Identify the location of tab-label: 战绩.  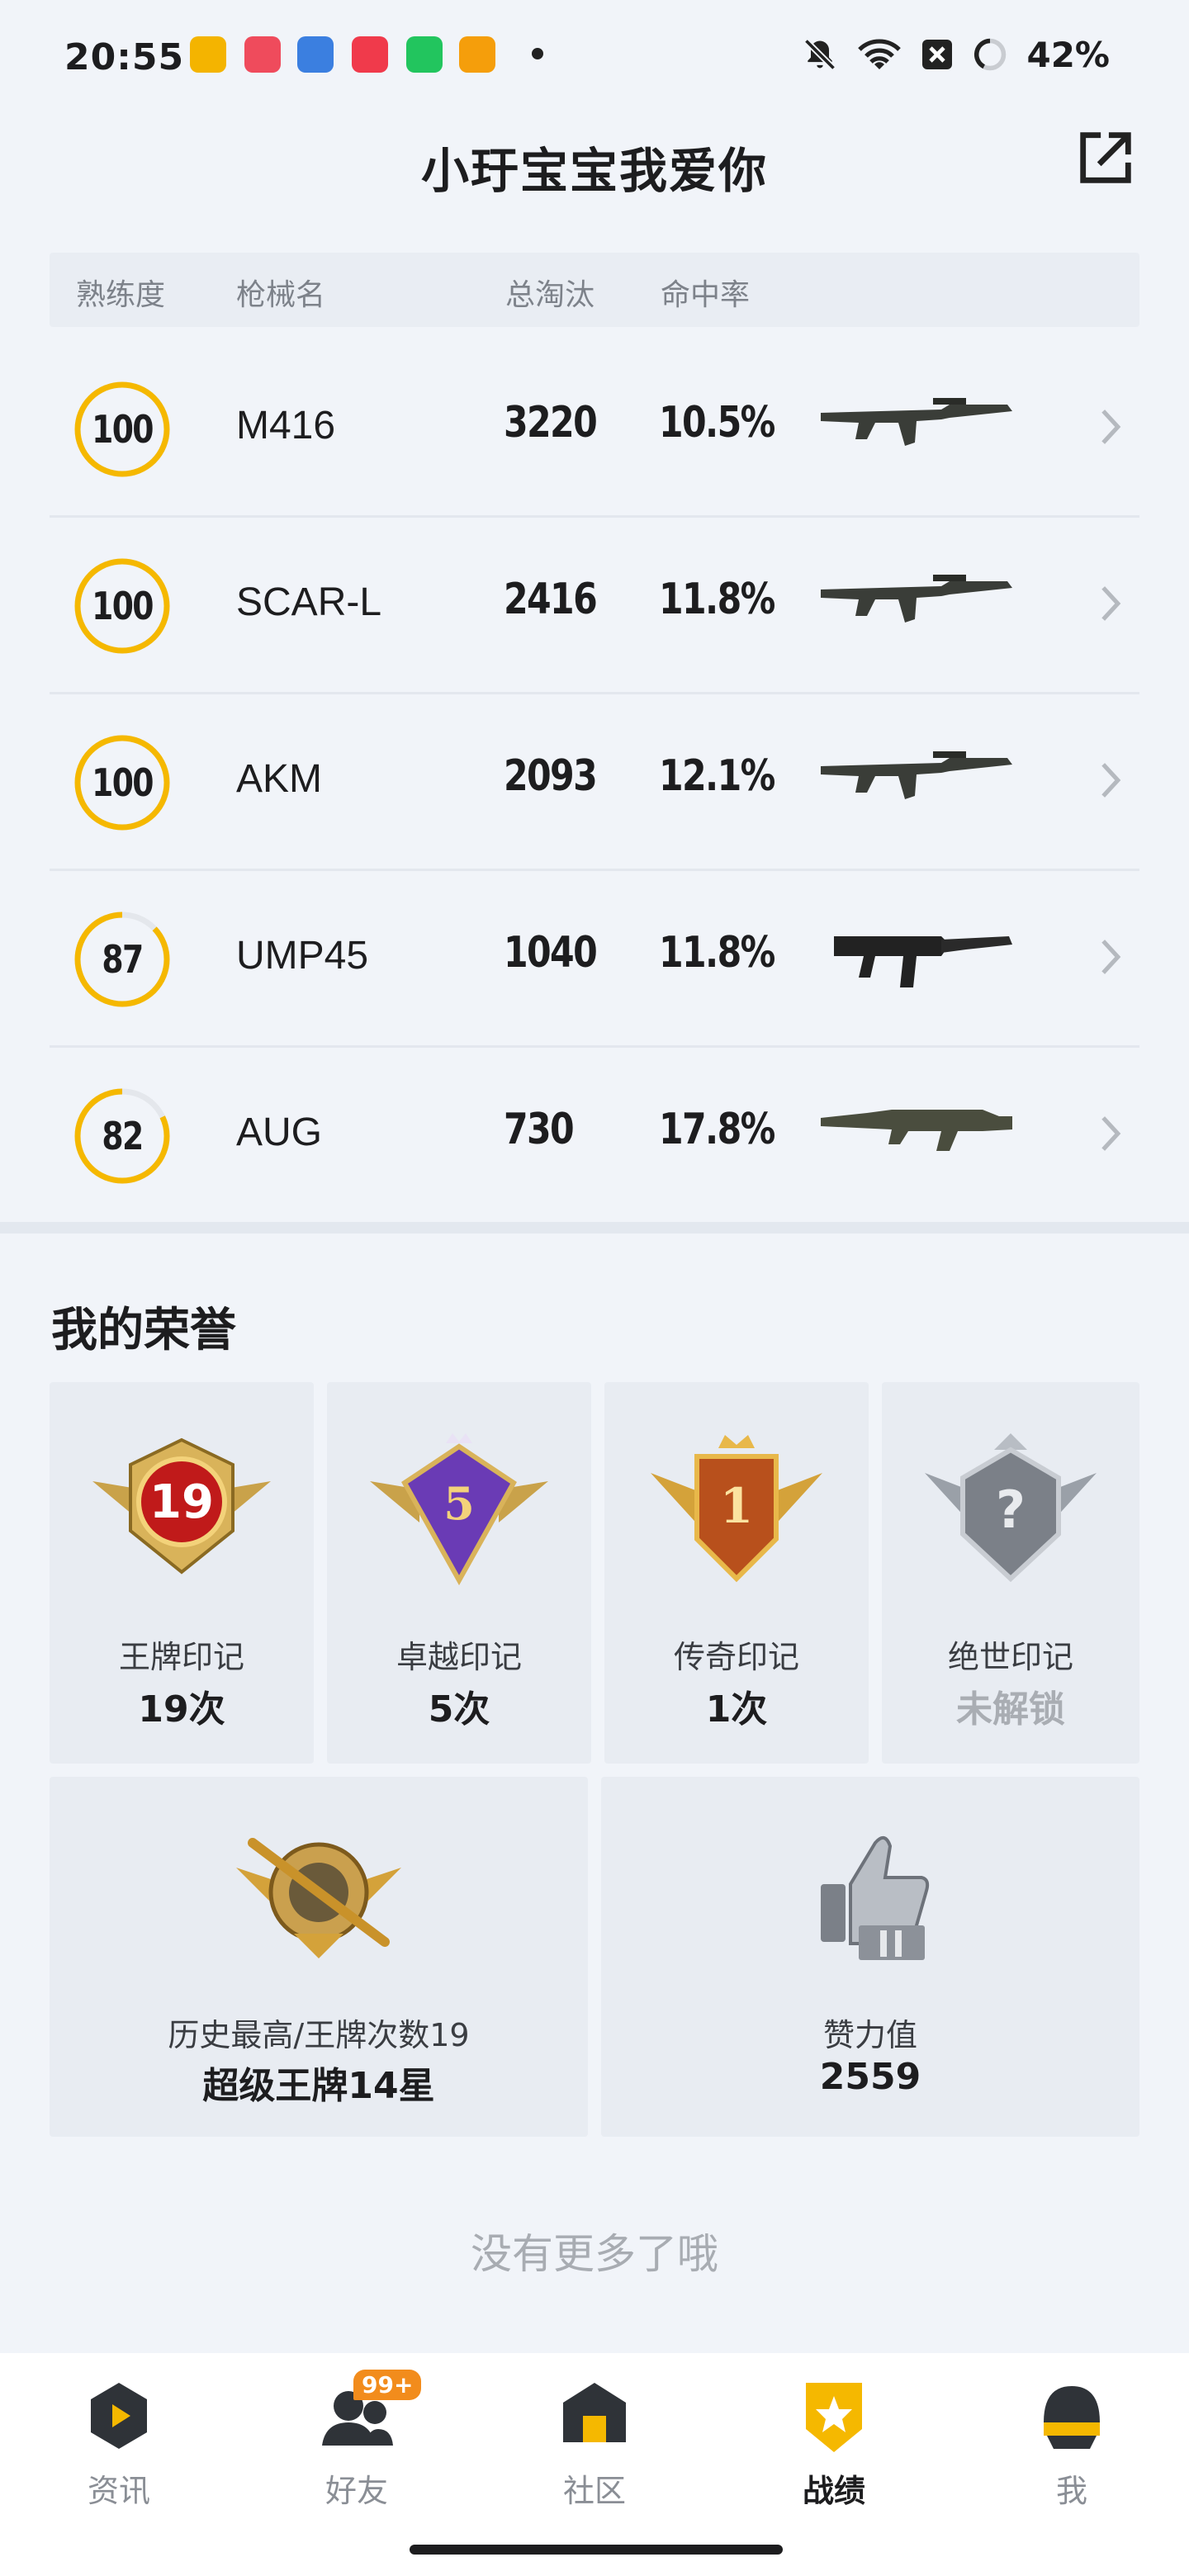
(833, 2491).